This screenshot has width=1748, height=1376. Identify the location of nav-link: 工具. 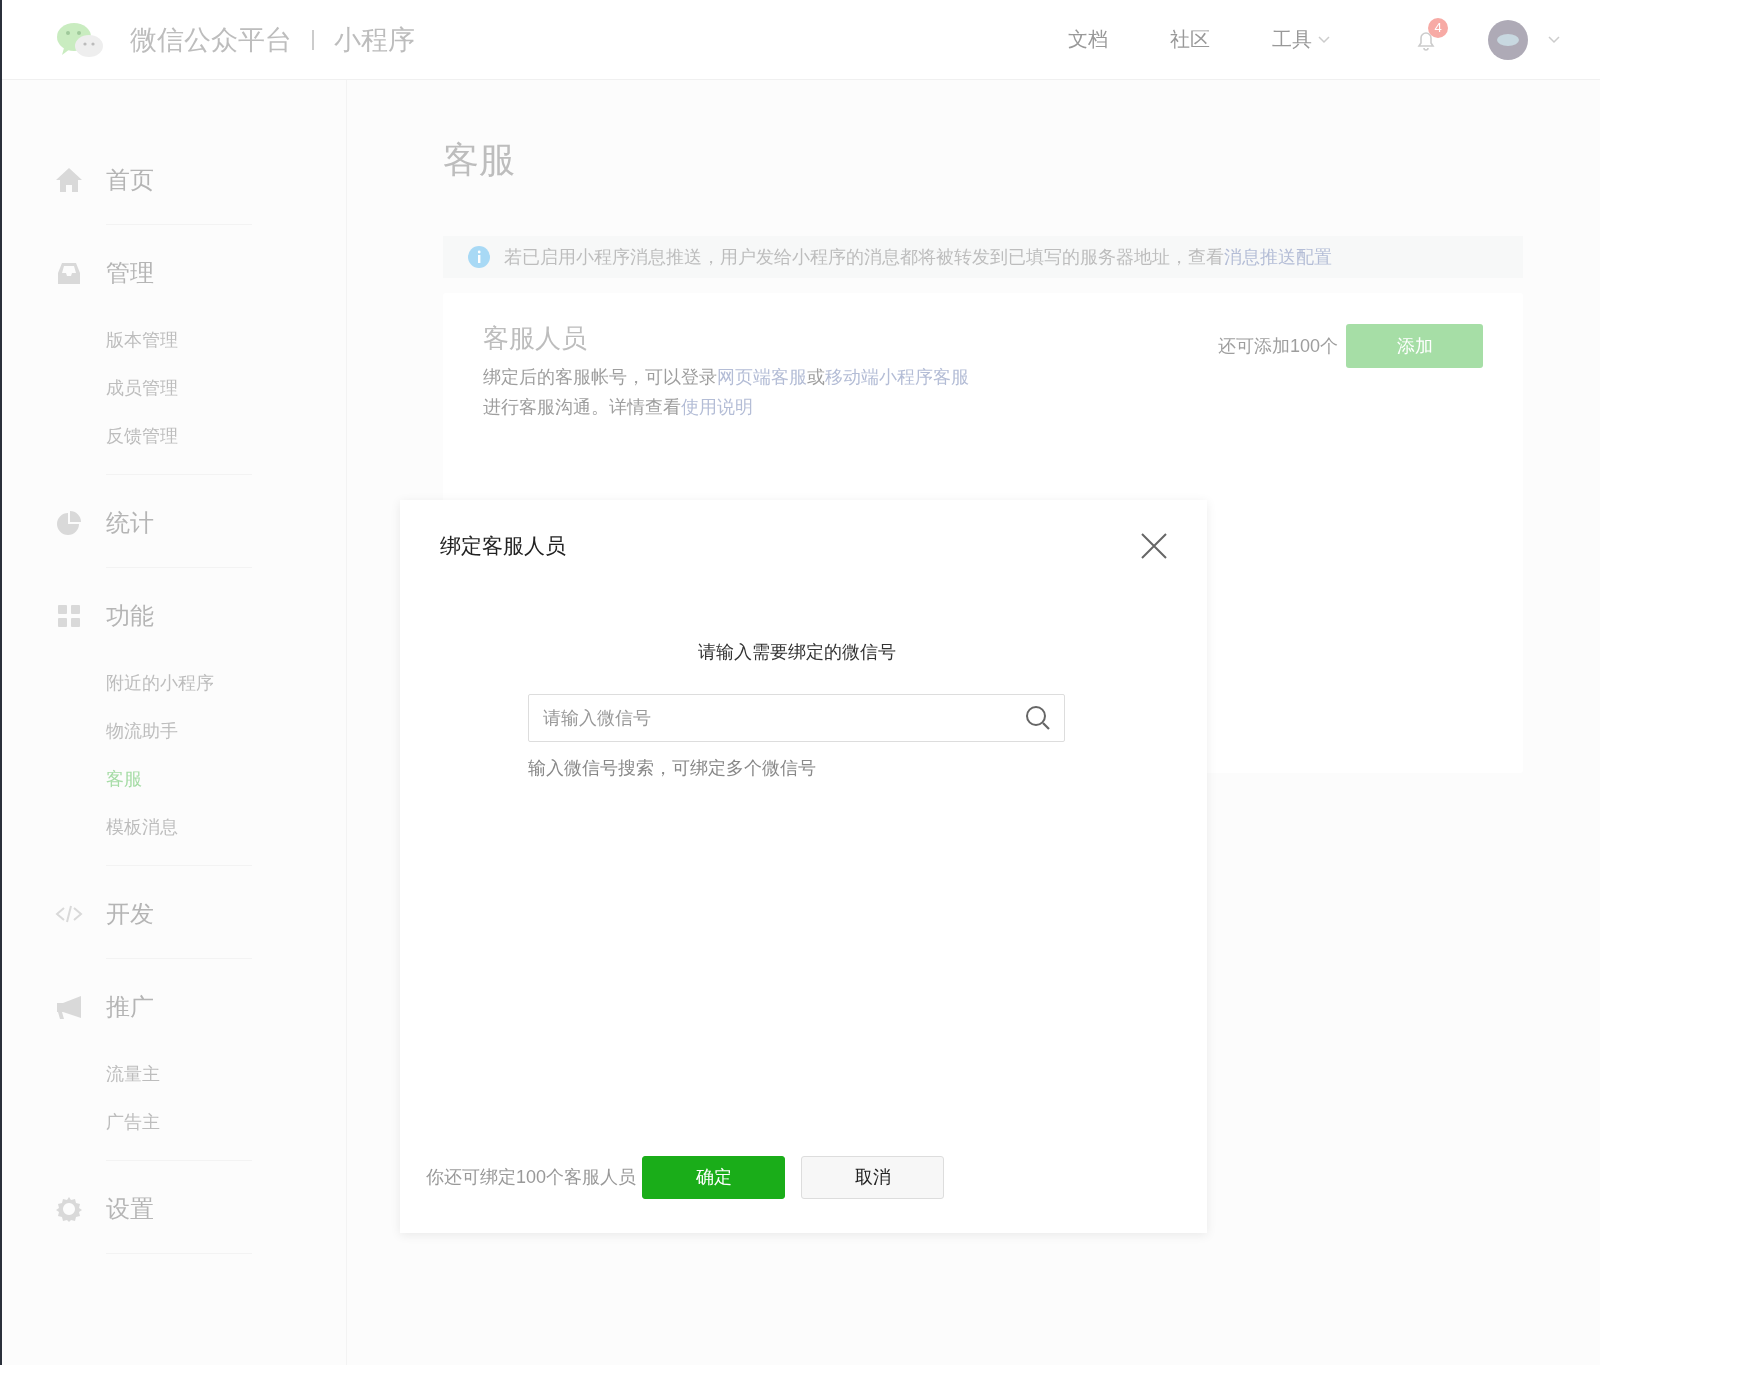
(1301, 39).